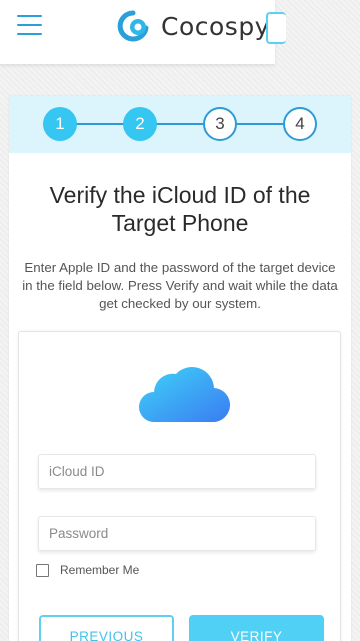 The height and width of the screenshot is (641, 360). I want to click on cocospy-logo-icon, so click(133, 26).